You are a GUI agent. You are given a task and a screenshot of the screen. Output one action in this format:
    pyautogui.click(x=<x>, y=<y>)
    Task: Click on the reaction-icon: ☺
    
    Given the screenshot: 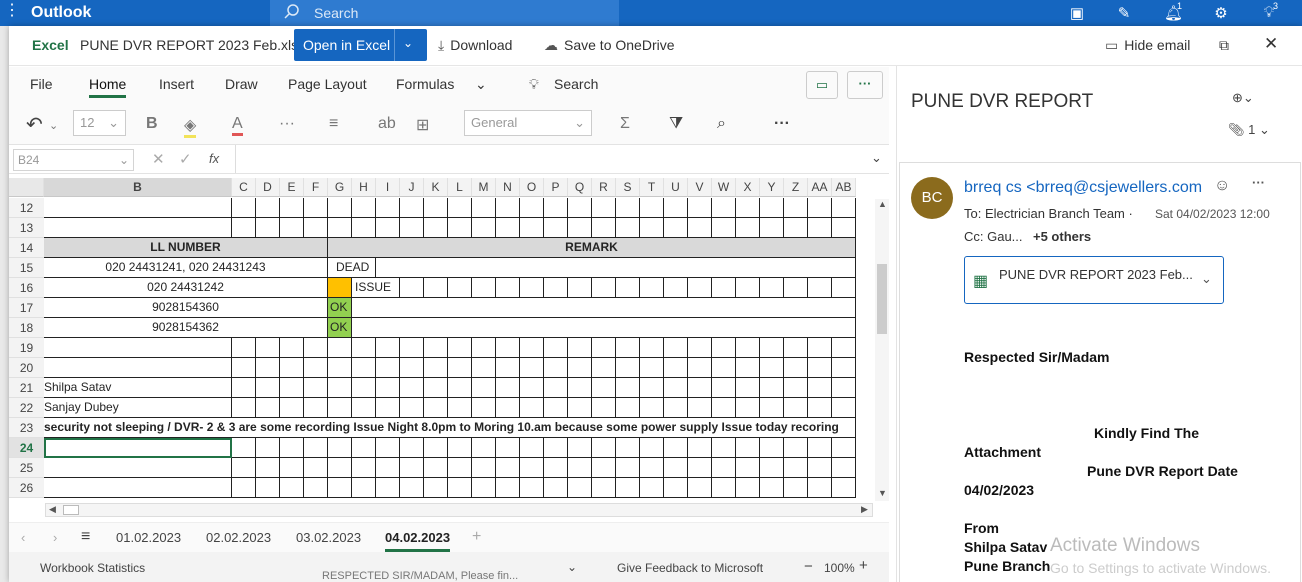 What is the action you would take?
    pyautogui.click(x=1222, y=186)
    